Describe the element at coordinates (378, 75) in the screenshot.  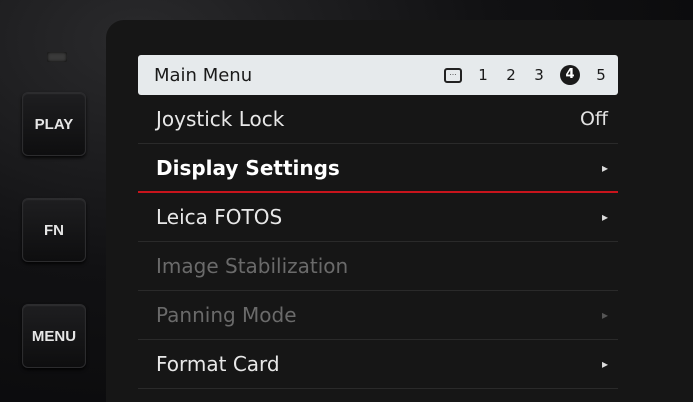
I see `menu-header: Main Menu … 1 2 3 4 5` at that location.